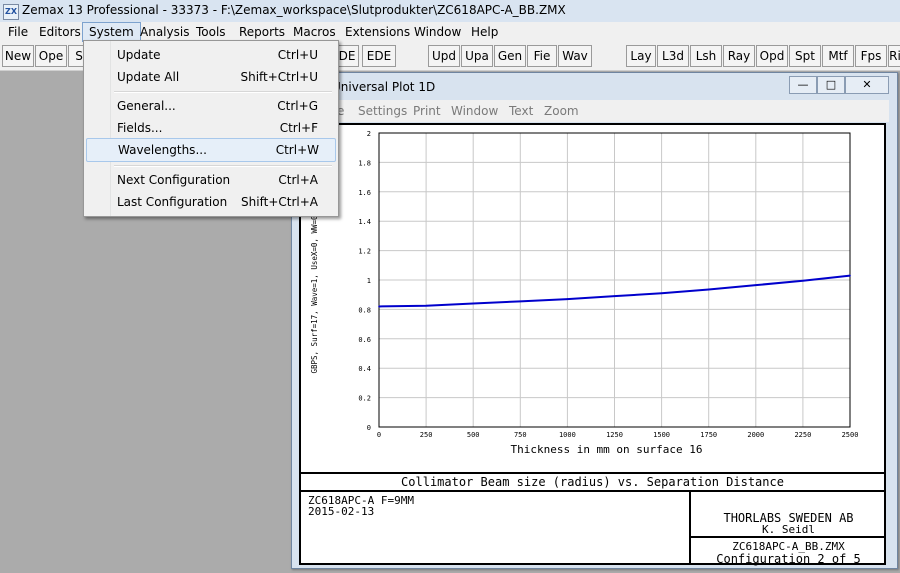 The height and width of the screenshot is (573, 900). I want to click on menu-item-update-all: Update All Shift+Ctrl+U, so click(210, 77).